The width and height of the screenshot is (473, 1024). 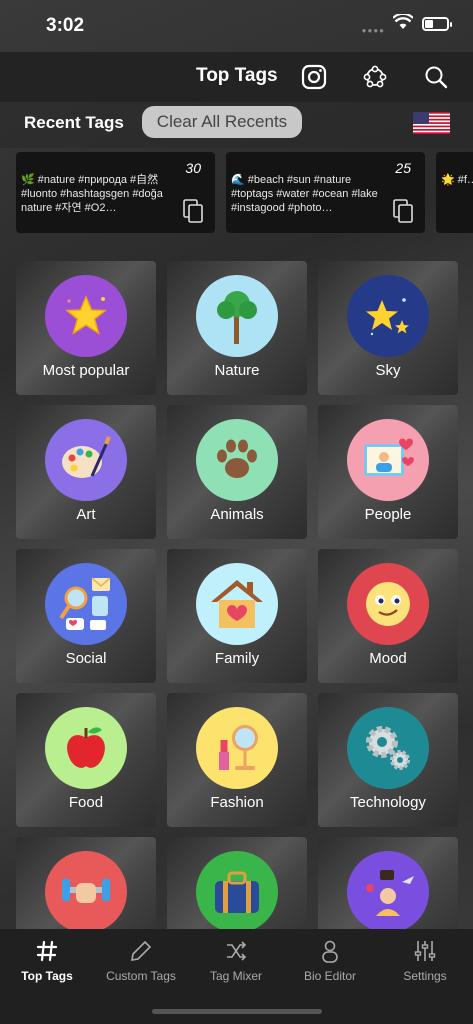 What do you see at coordinates (86, 604) in the screenshot?
I see `social-media-icon` at bounding box center [86, 604].